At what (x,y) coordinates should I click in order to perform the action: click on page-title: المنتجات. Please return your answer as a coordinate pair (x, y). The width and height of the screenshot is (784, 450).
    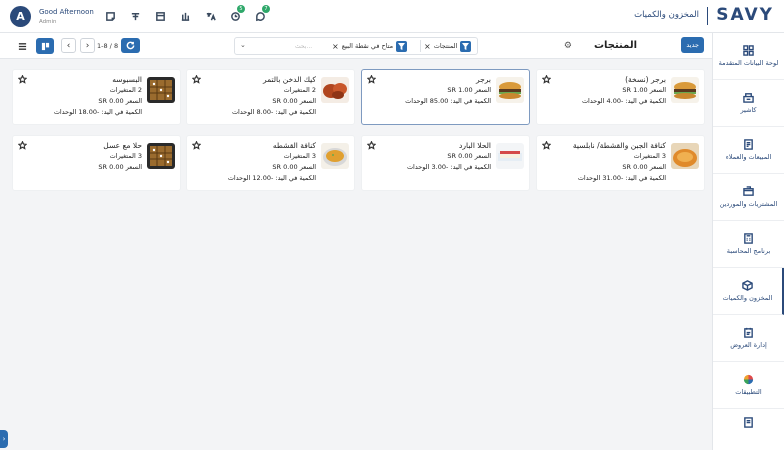
    Looking at the image, I should click on (615, 45).